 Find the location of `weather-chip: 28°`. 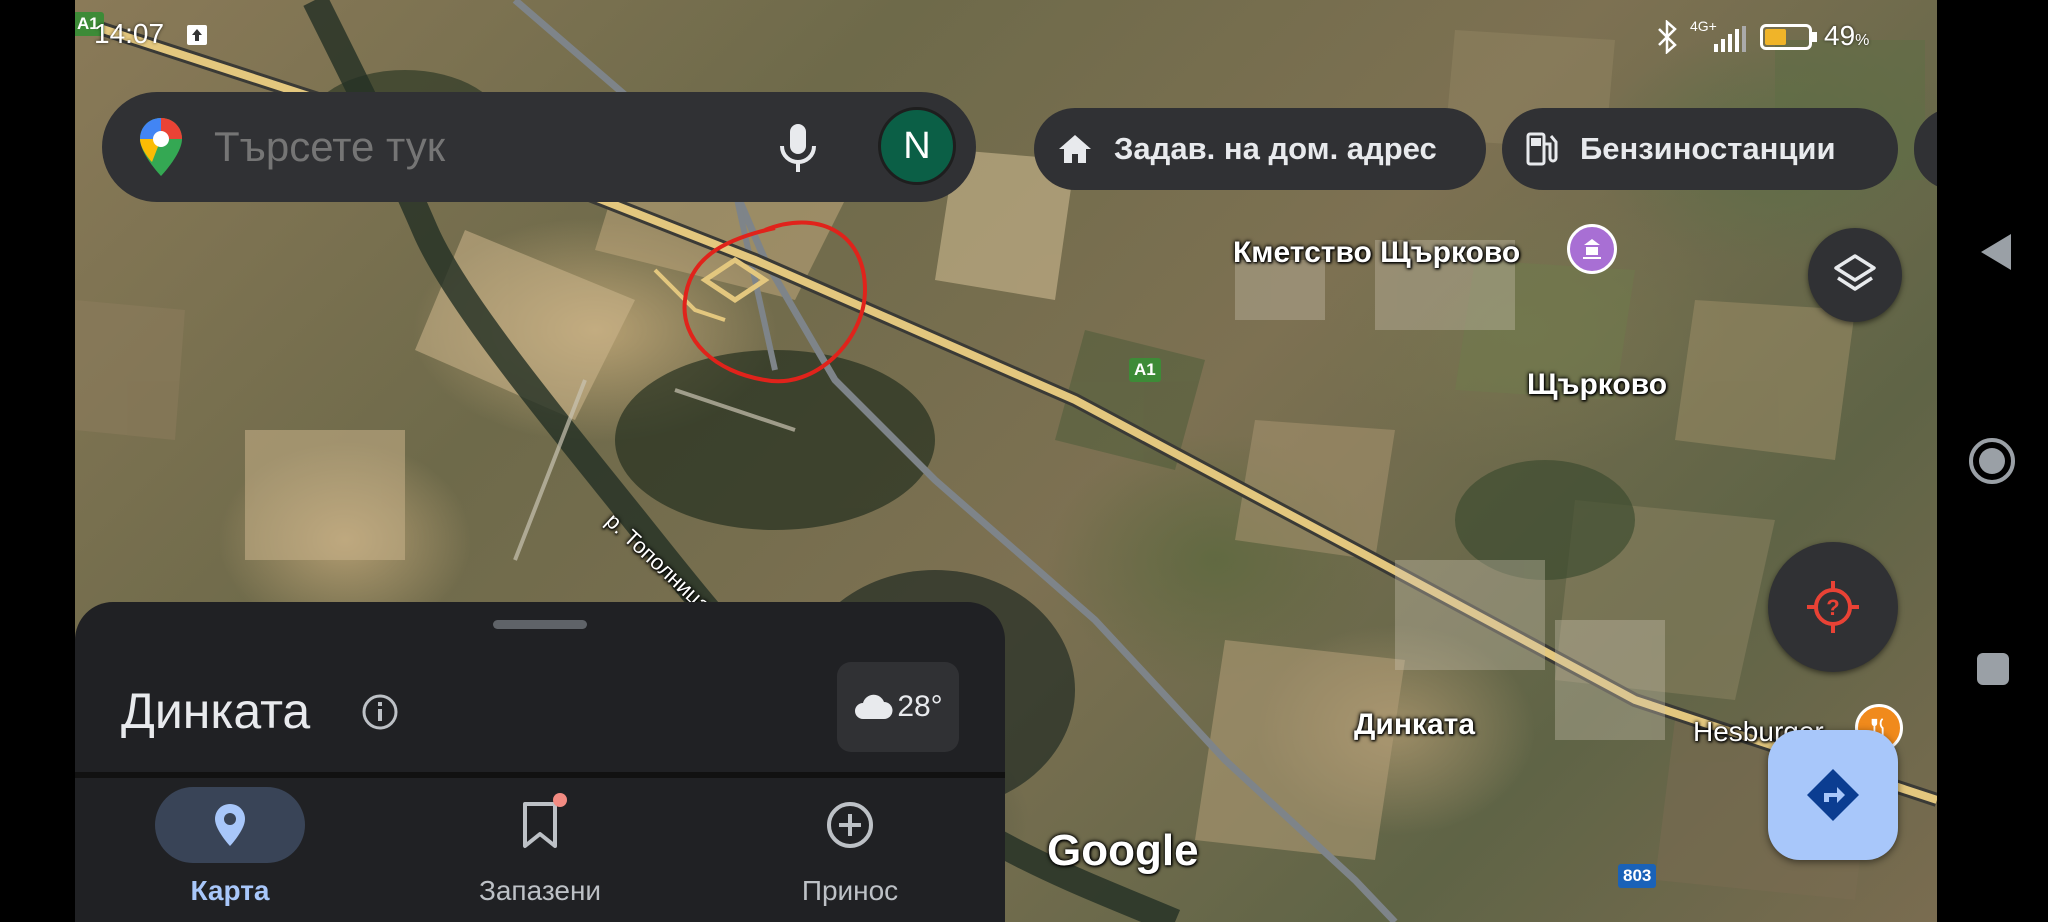

weather-chip: 28° is located at coordinates (898, 707).